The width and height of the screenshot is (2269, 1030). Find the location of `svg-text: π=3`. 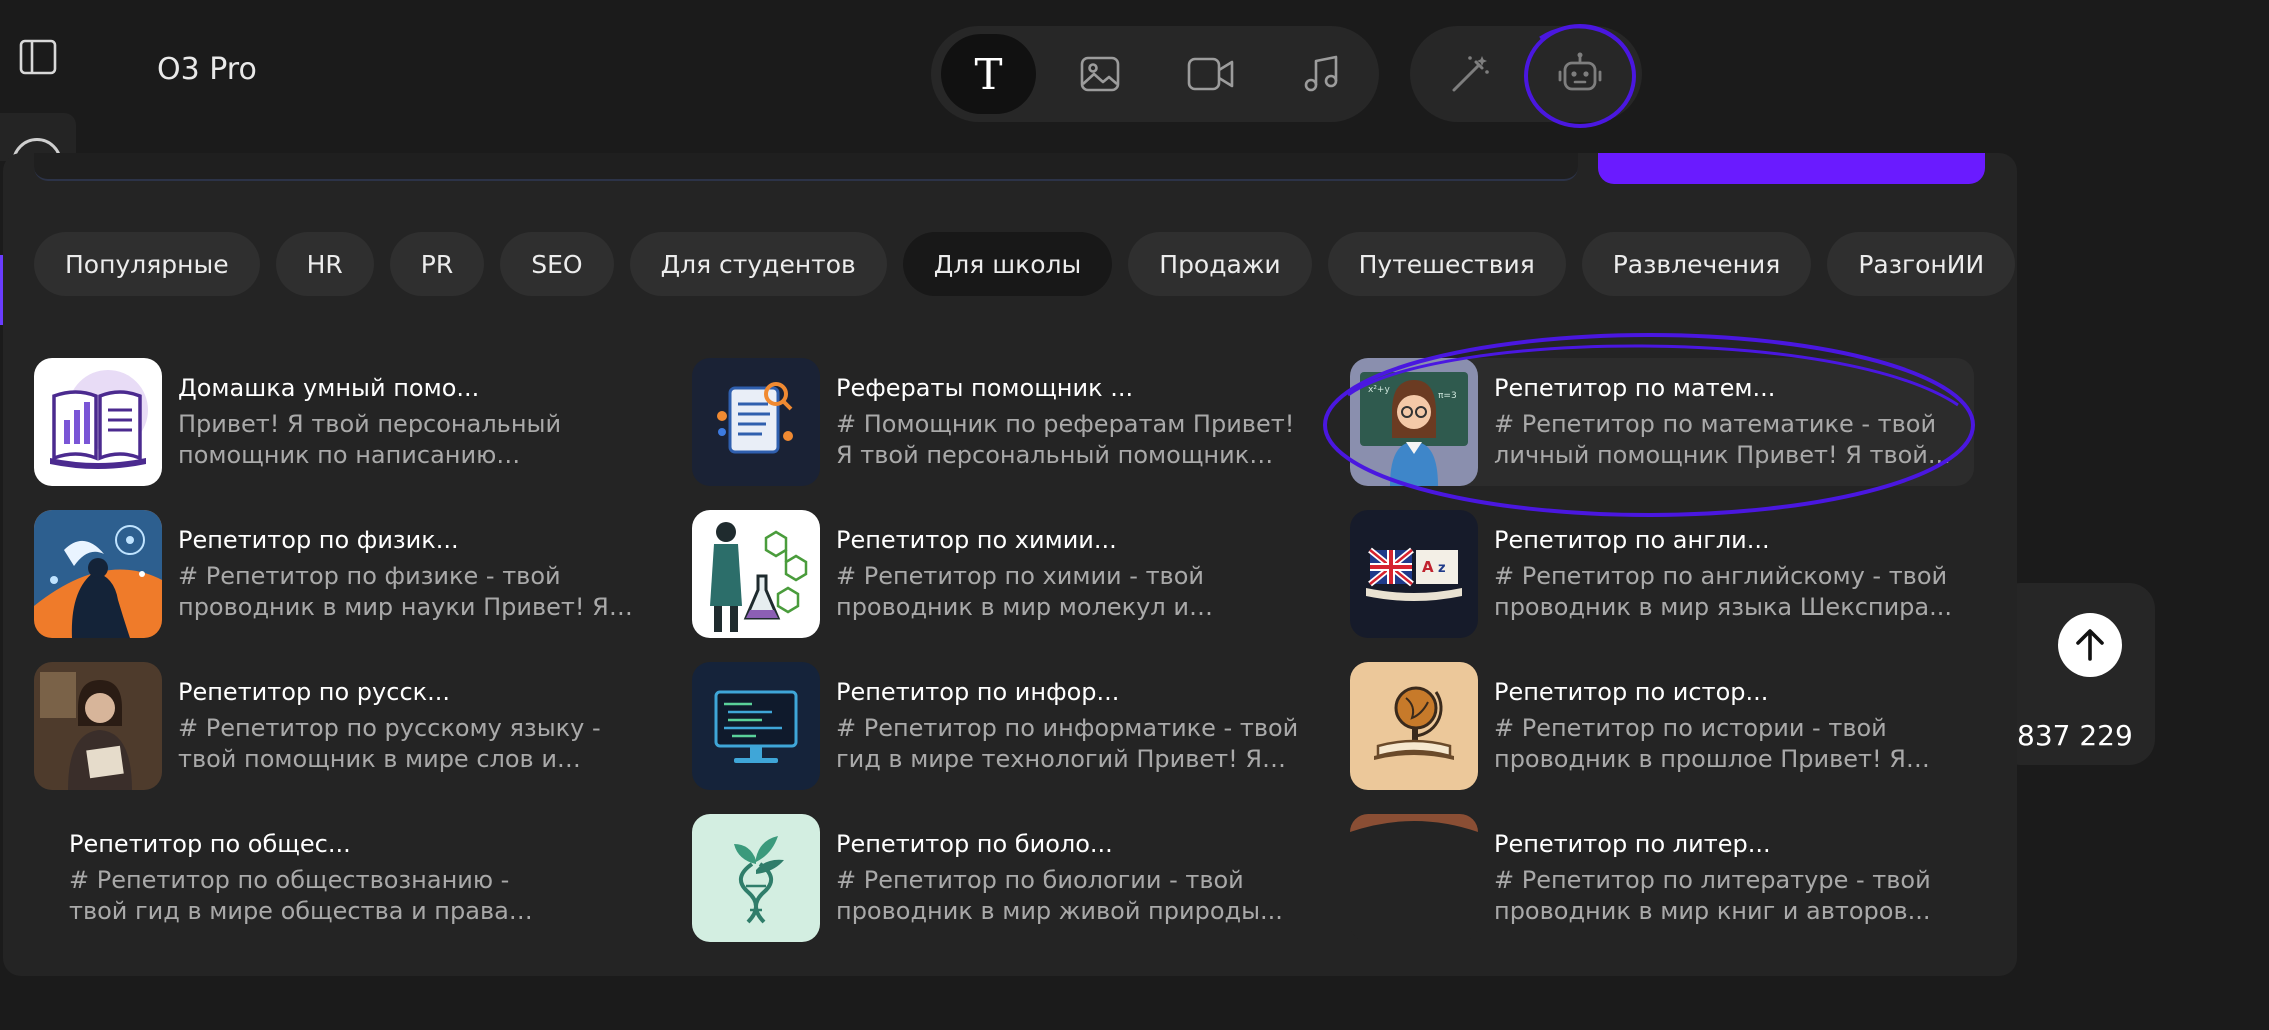

svg-text: π=3 is located at coordinates (1447, 396).